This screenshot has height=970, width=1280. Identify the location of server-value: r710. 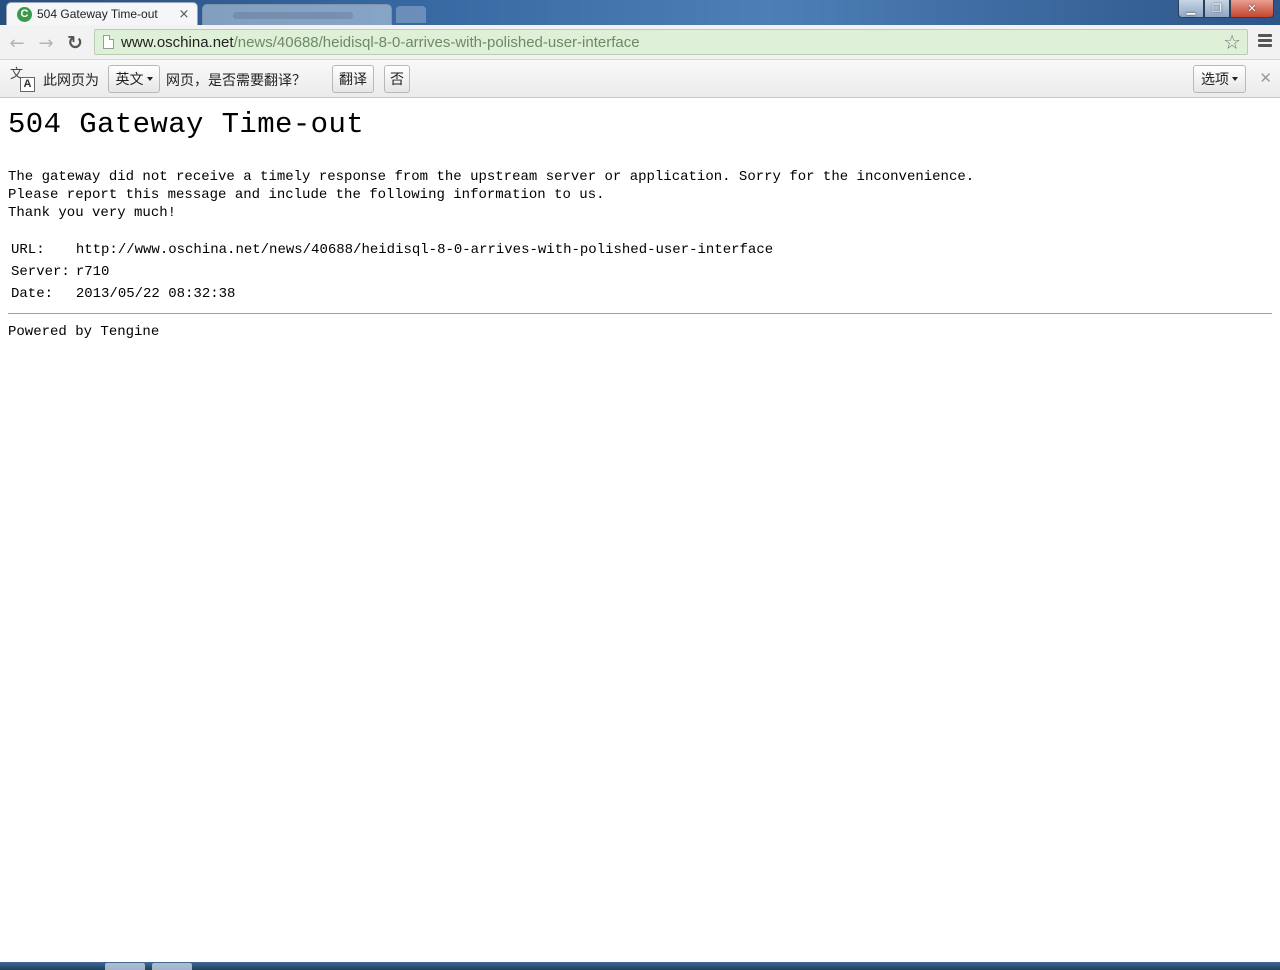
(92, 272).